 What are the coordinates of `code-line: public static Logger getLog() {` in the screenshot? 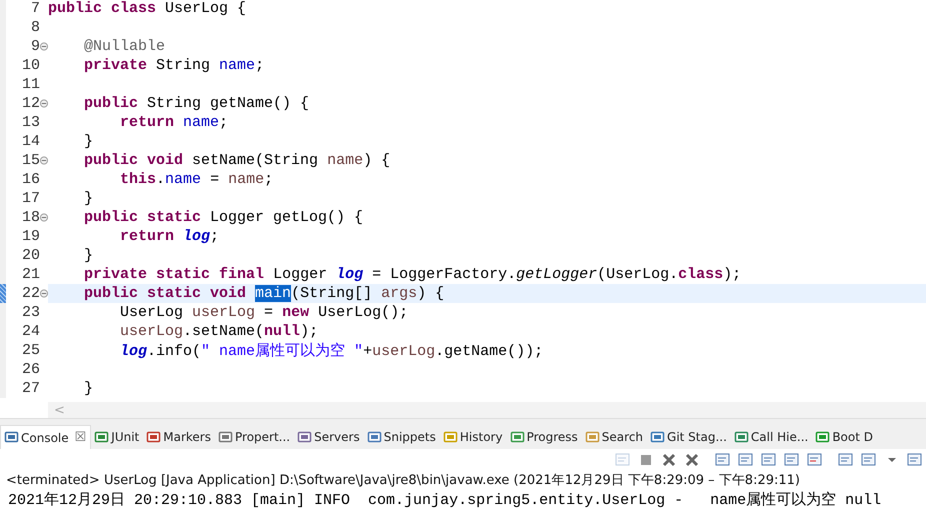 It's located at (223, 217).